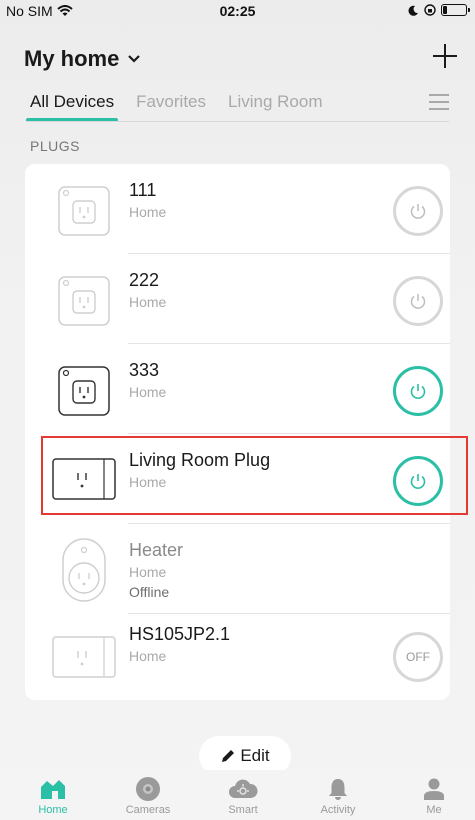  I want to click on home-selector: My home, so click(82, 59).